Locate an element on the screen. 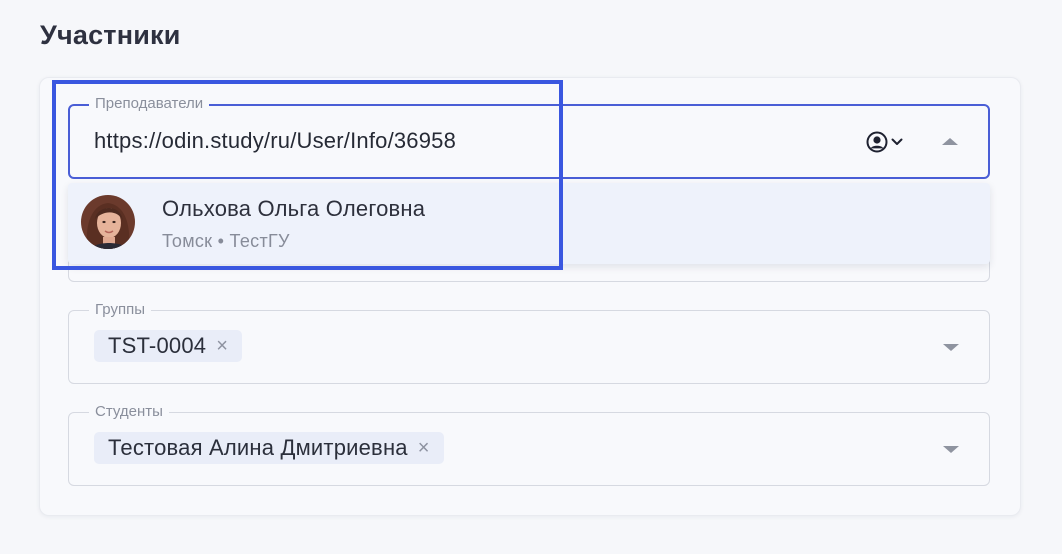 This screenshot has width=1062, height=554. suggestion-meta: Томск • ТестГУ is located at coordinates (226, 241).